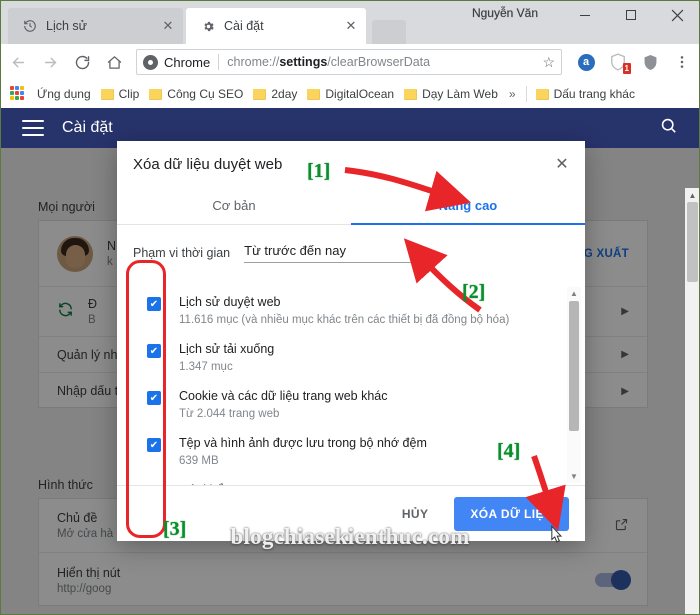 This screenshot has height=615, width=700. I want to click on shield-glyph: 1, so click(619, 63).